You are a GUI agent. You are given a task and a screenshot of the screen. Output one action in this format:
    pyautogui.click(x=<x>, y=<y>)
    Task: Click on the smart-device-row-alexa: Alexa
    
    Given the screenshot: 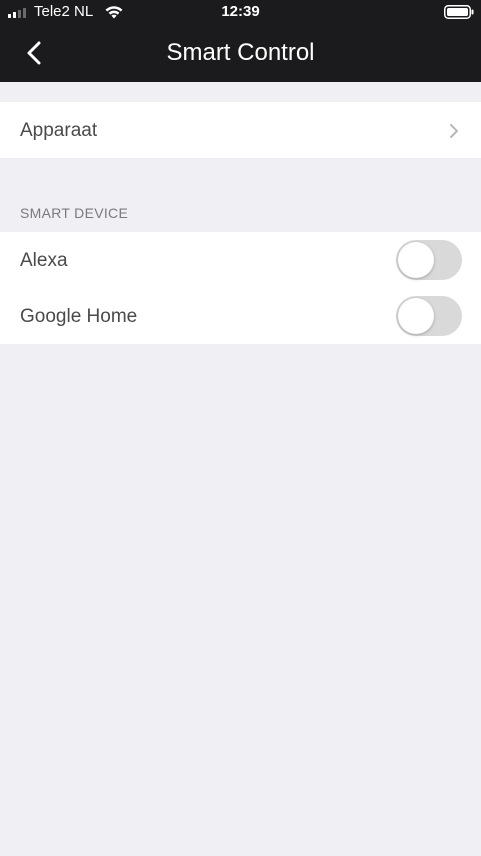 What is the action you would take?
    pyautogui.click(x=240, y=260)
    